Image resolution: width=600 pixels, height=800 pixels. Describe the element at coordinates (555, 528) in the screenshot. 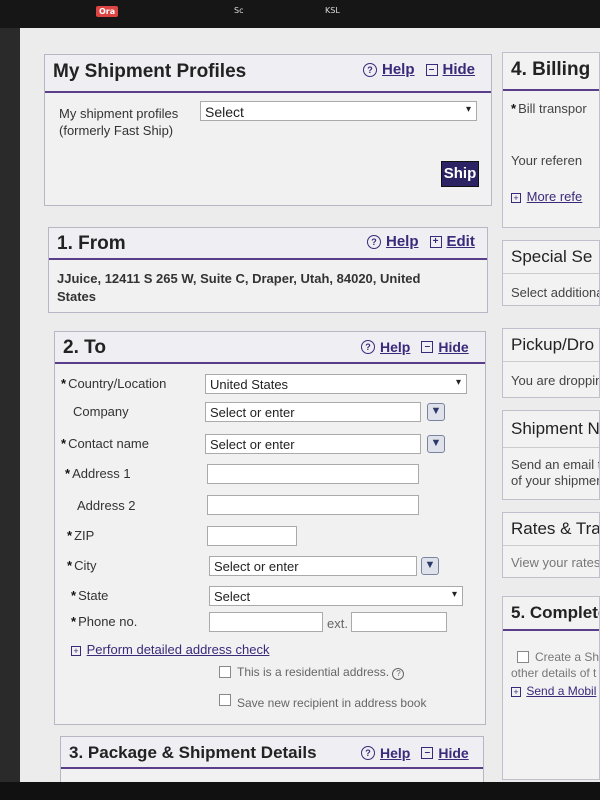

I see `rates-title: Rates & Tra` at that location.